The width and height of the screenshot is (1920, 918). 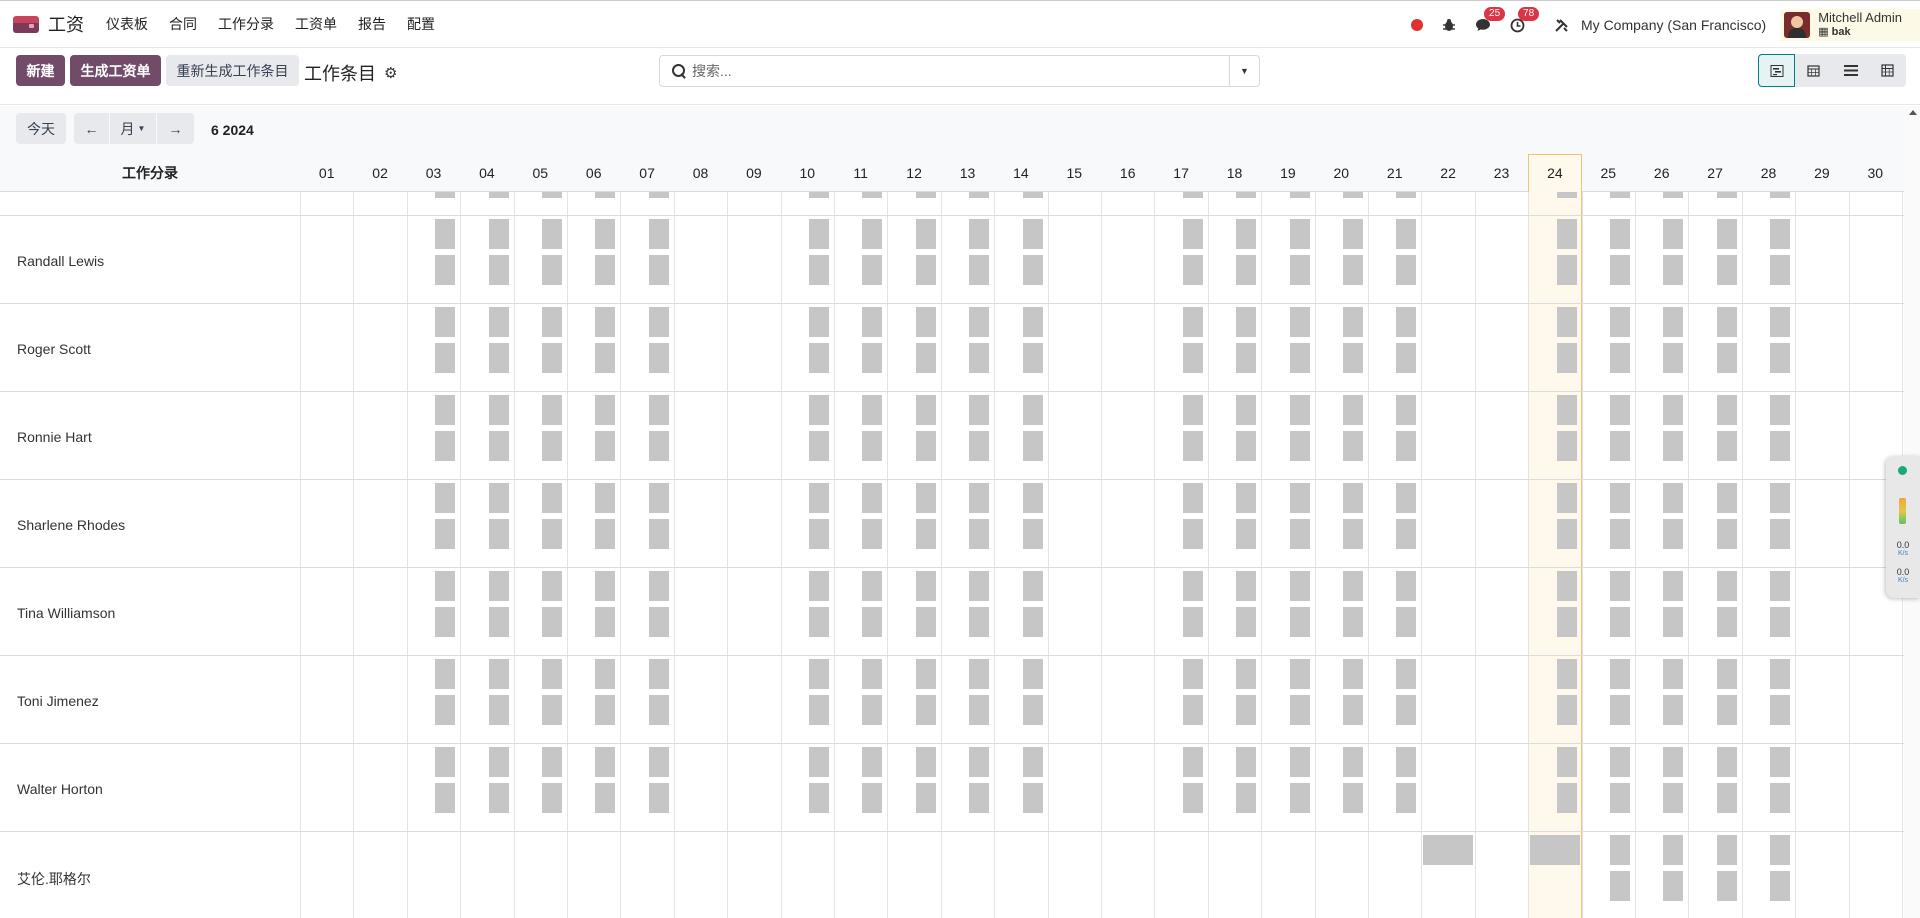 I want to click on menu-item-reporting: 报告, so click(x=372, y=24).